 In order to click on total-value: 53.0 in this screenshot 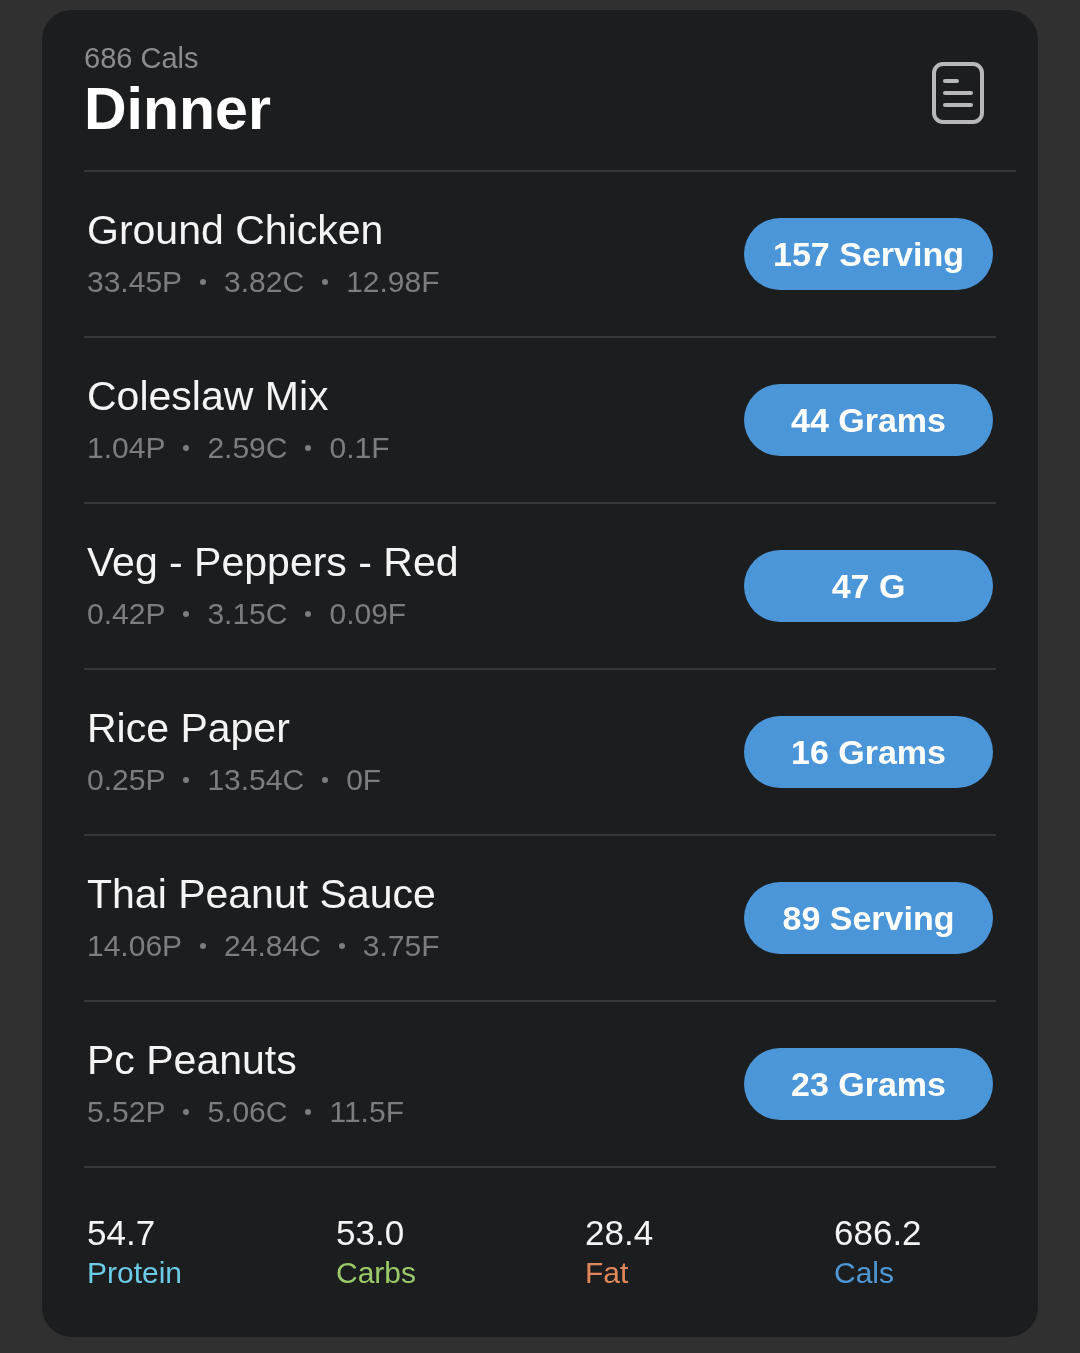, I will do `click(370, 1233)`.